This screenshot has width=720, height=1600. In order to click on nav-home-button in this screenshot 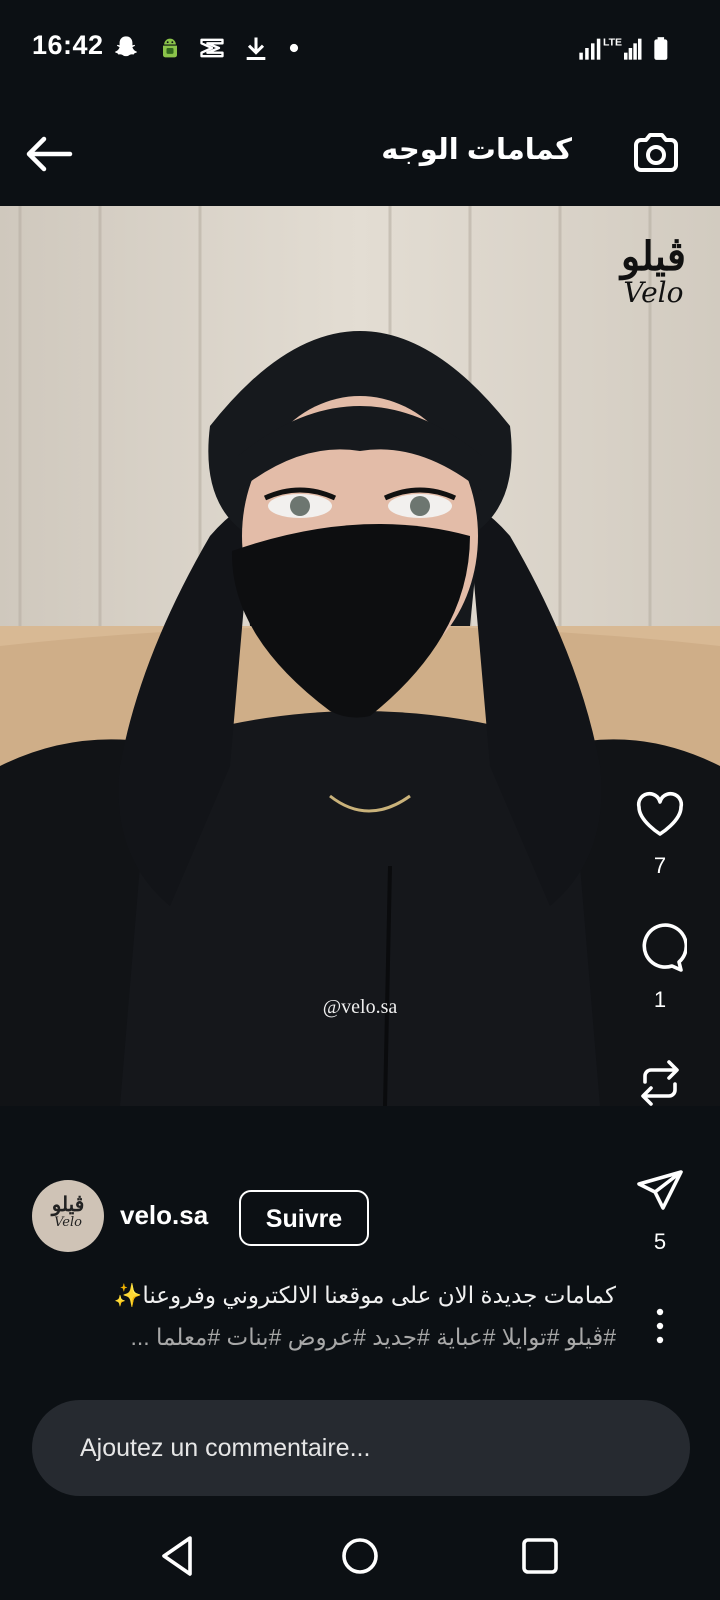, I will do `click(360, 1556)`.